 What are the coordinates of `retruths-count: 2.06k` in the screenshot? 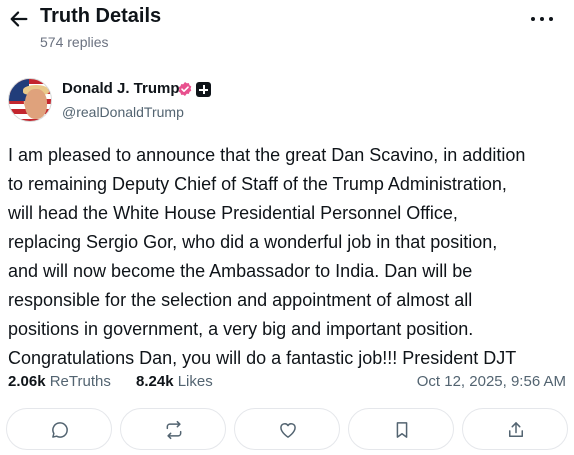 It's located at (27, 381).